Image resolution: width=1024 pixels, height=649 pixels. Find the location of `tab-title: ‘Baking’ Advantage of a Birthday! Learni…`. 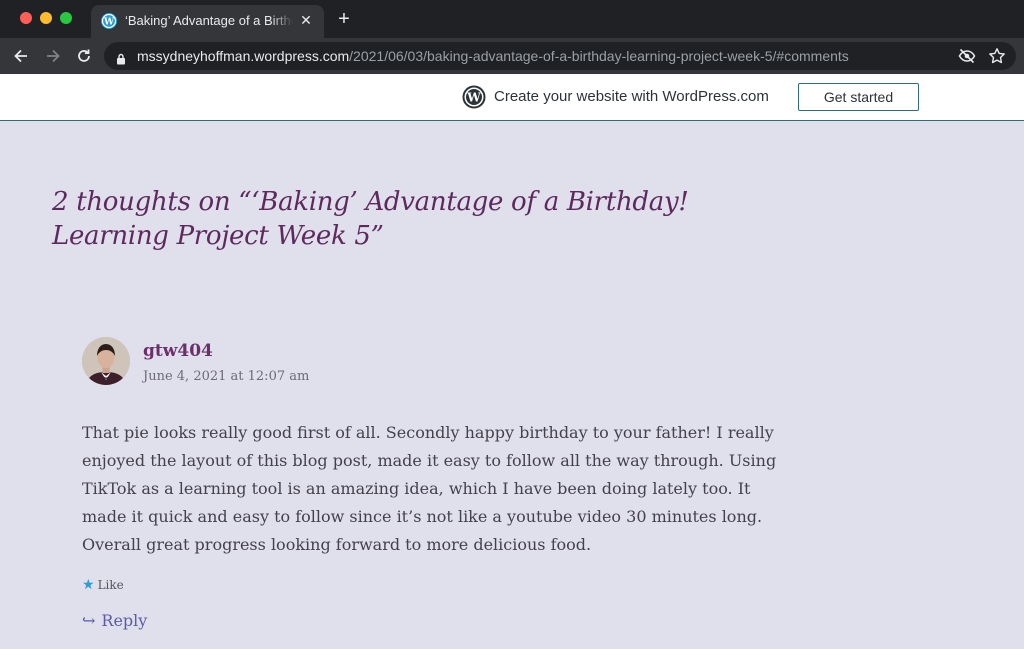

tab-title: ‘Baking’ Advantage of a Birthday! Learni… is located at coordinates (209, 20).